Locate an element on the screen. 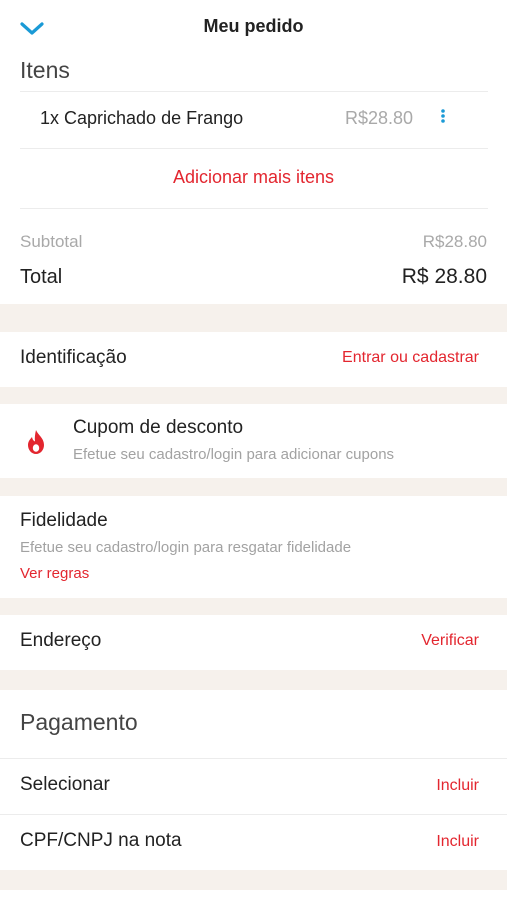  cpf-cnpj-row: CPF/CNPJ na nota Incluir is located at coordinates (253, 842).